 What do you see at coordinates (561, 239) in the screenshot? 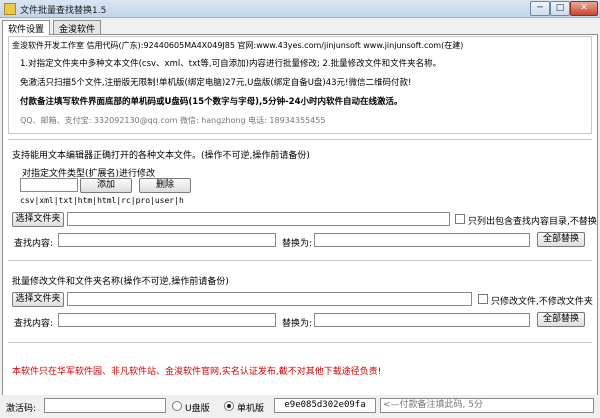
I see `replace-all-button: 全部替换` at bounding box center [561, 239].